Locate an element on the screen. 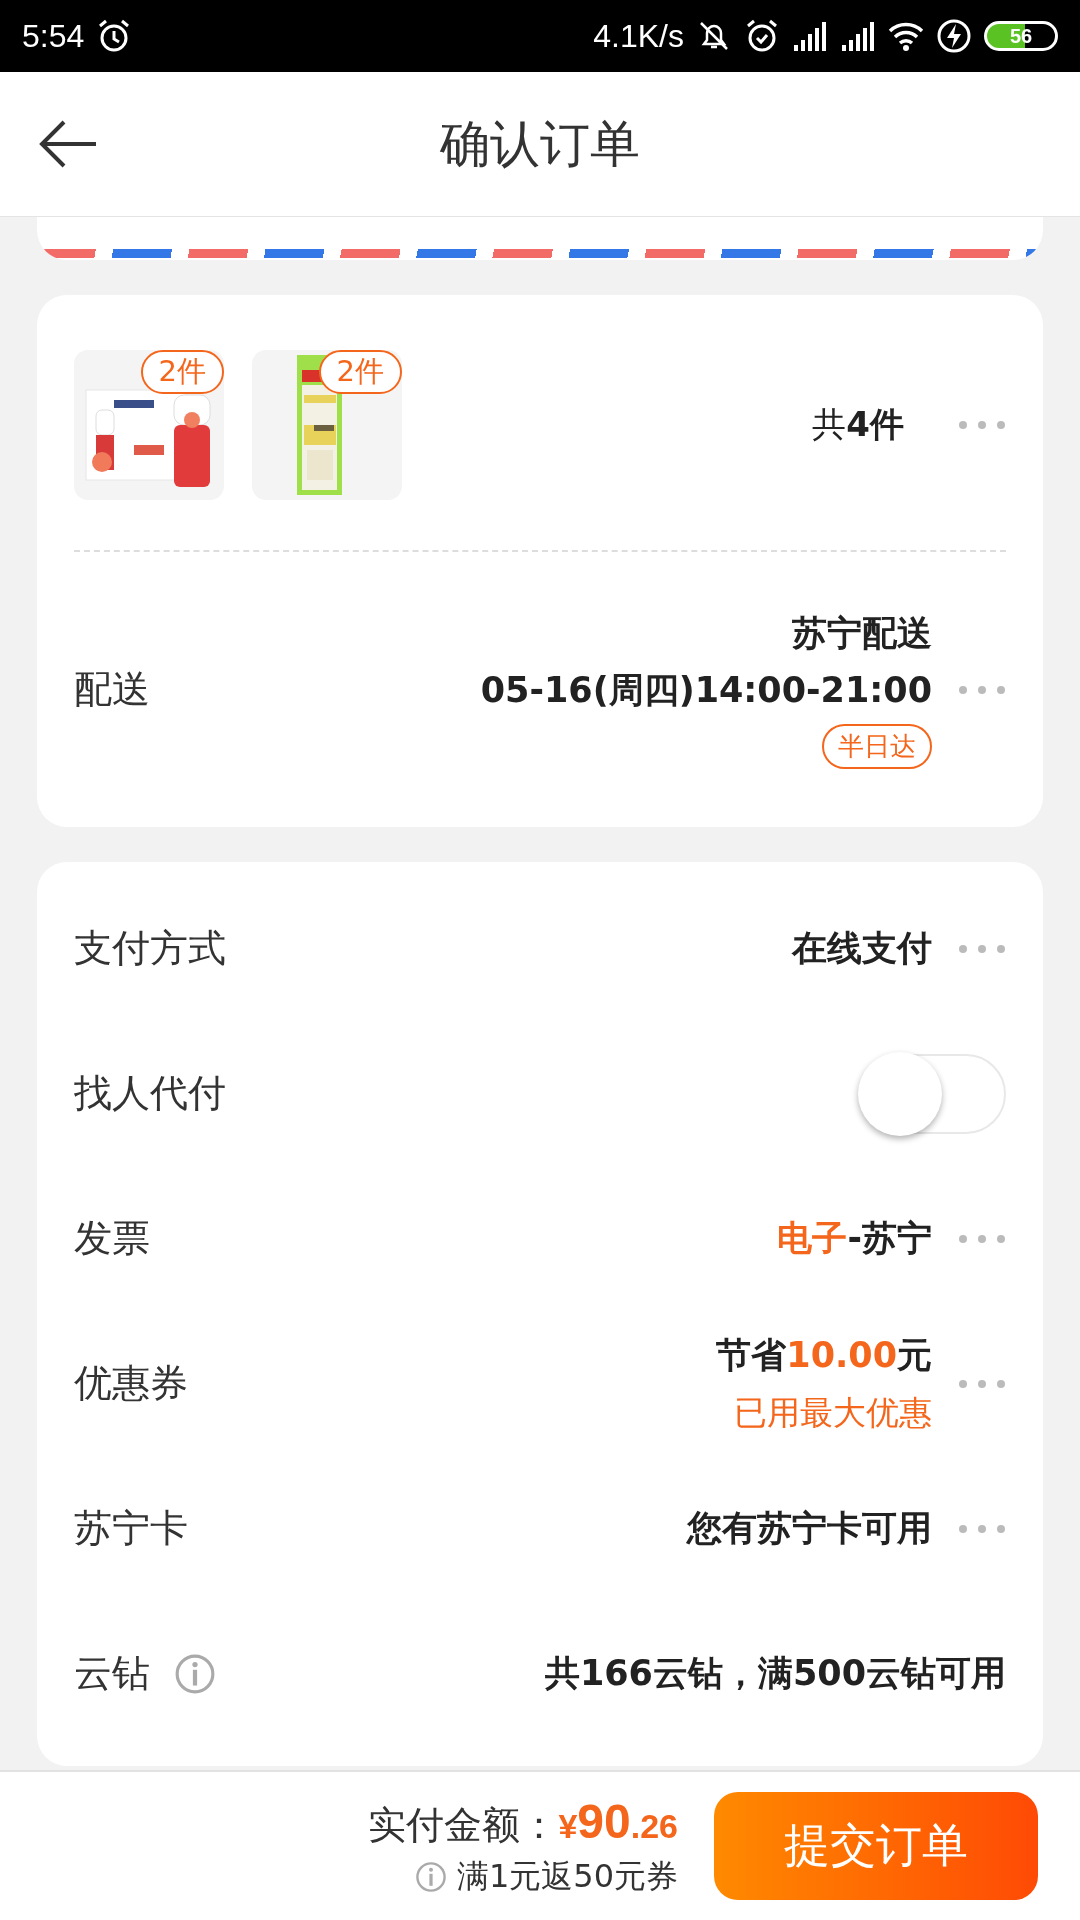  total-label: 实付金额： is located at coordinates (463, 1825).